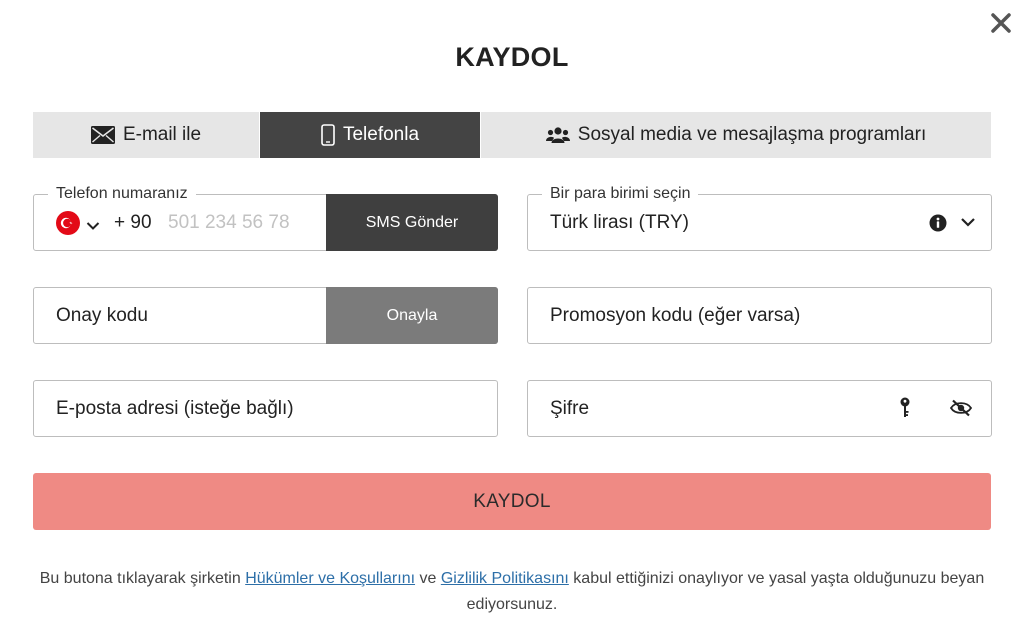  What do you see at coordinates (102, 315) in the screenshot?
I see `confirmation-code-placeholder: Onay kodu` at bounding box center [102, 315].